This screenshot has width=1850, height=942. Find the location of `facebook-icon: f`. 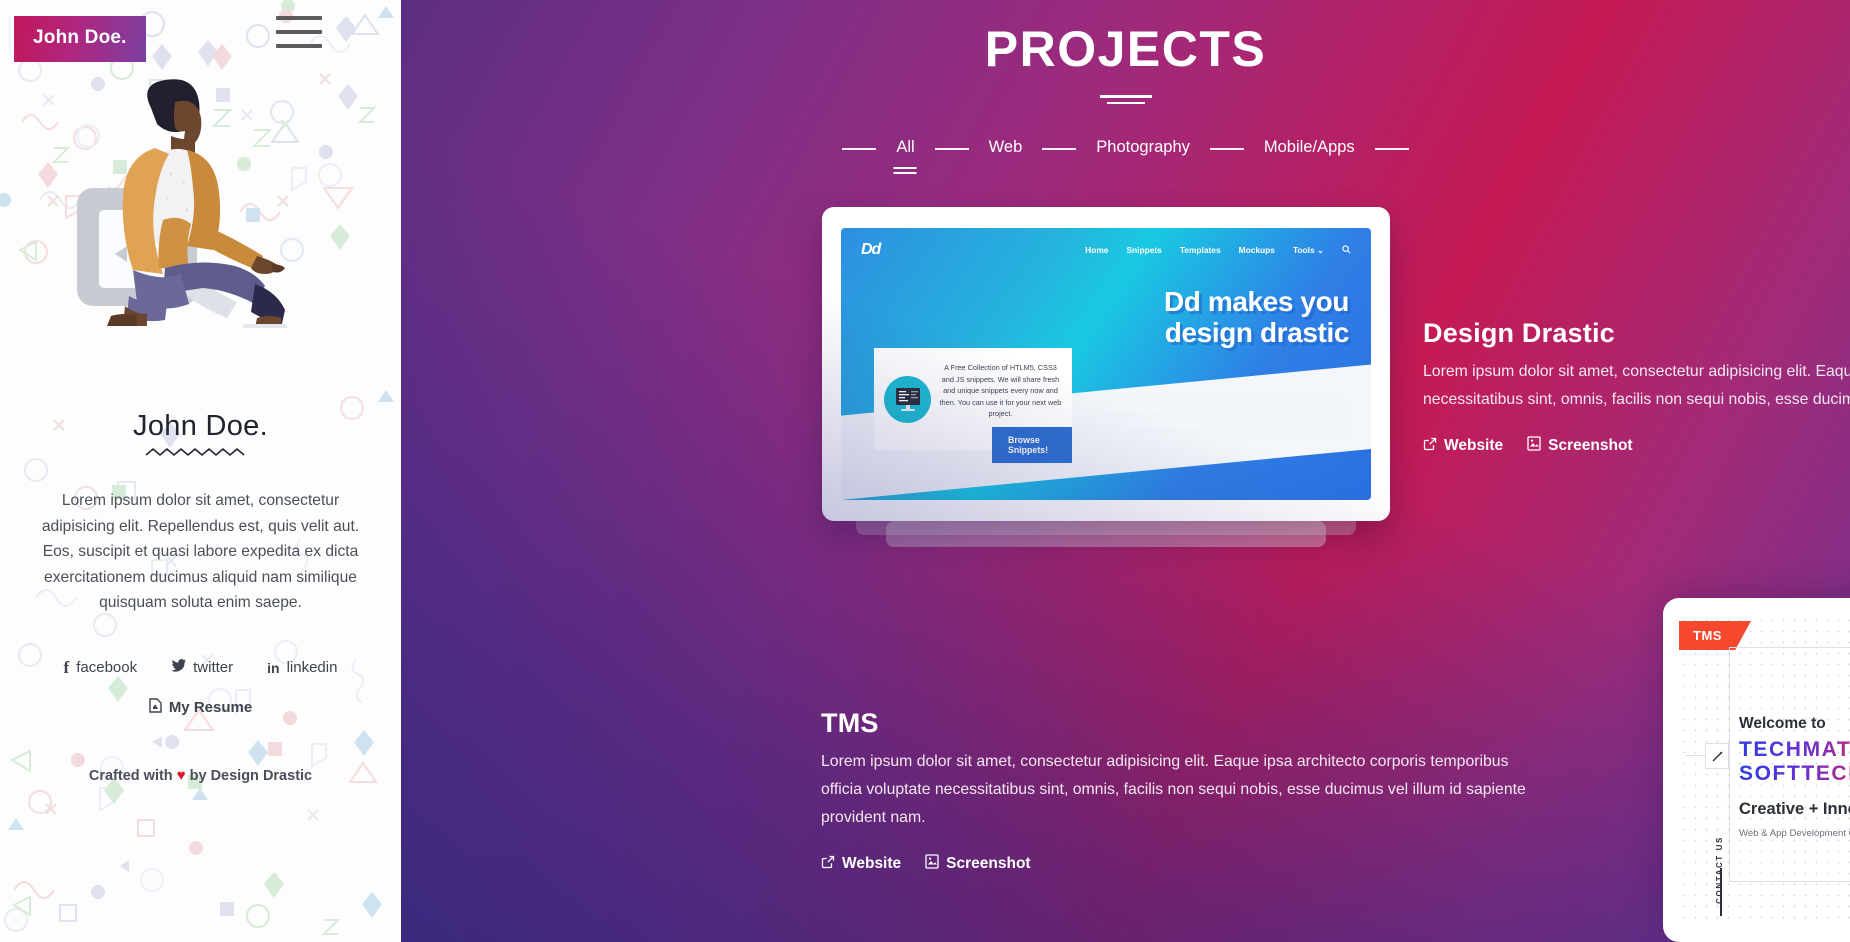

facebook-icon: f is located at coordinates (66, 667).